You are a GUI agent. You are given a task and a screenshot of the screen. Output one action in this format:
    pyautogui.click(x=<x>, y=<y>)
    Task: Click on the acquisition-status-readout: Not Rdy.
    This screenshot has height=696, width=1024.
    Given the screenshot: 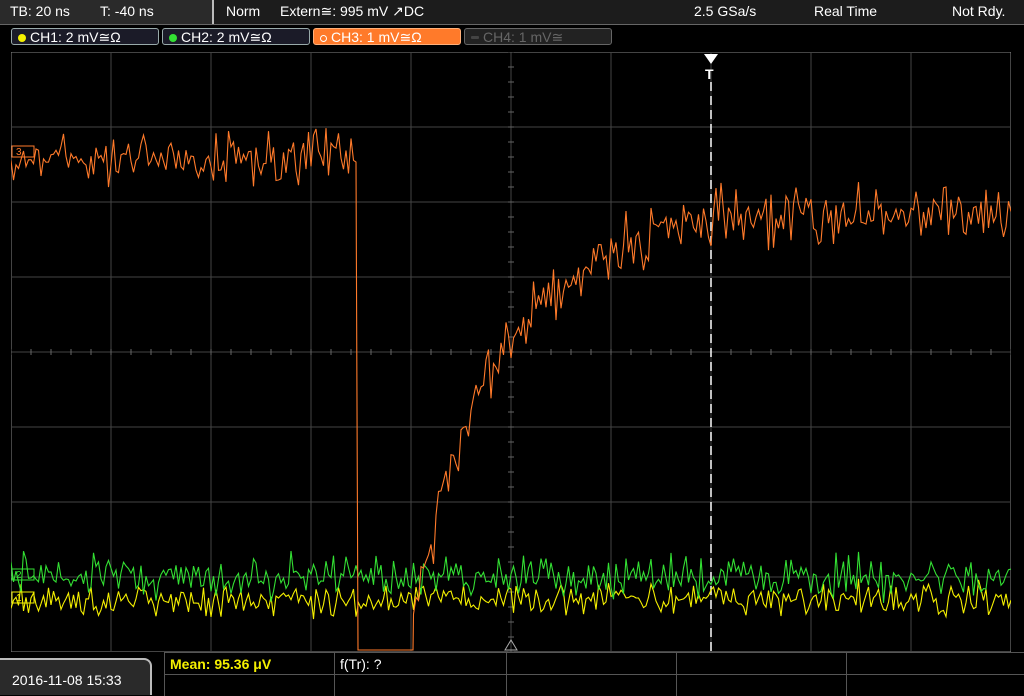 What is the action you would take?
    pyautogui.click(x=979, y=11)
    